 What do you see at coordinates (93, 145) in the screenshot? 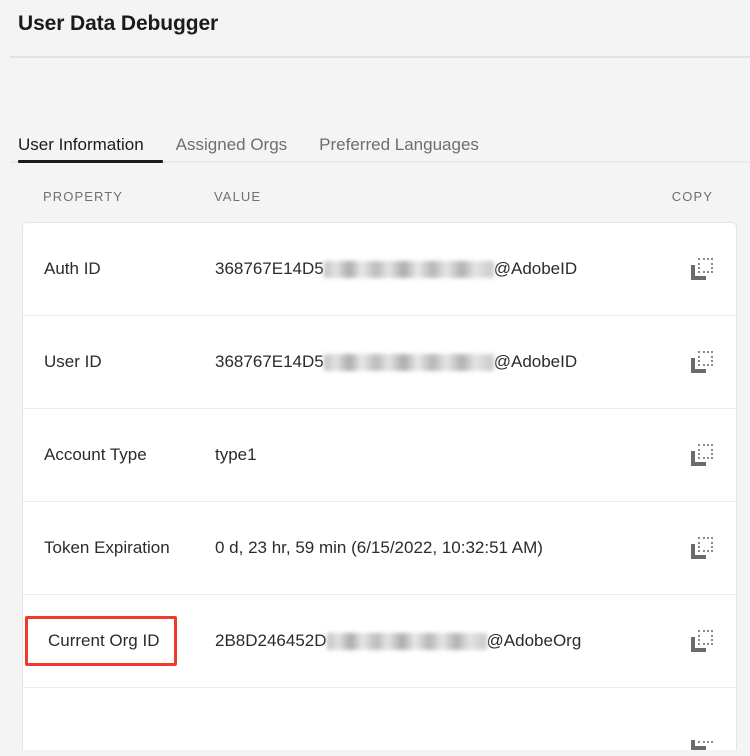
I see `tab-user-information: User Information` at bounding box center [93, 145].